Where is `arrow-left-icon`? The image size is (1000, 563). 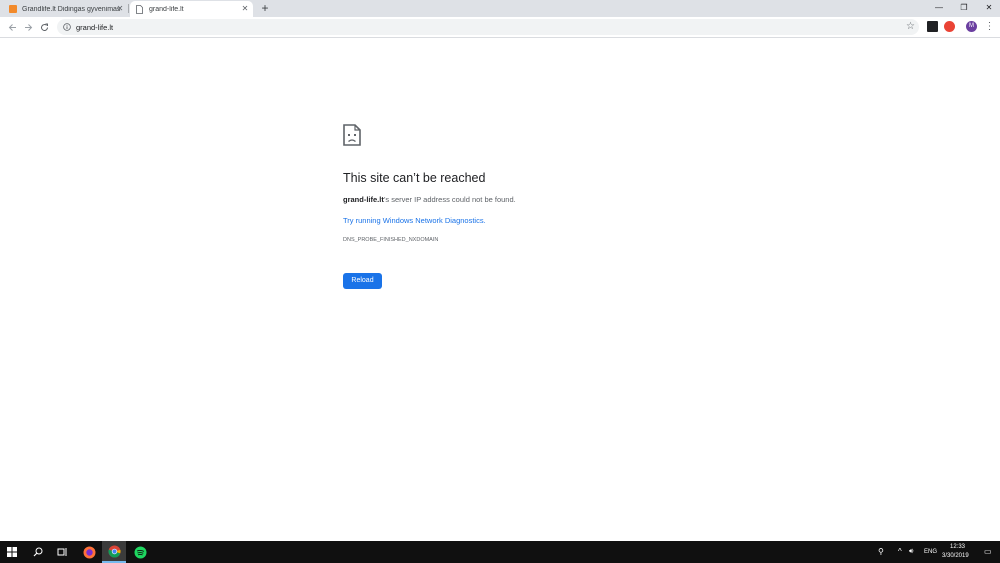 arrow-left-icon is located at coordinates (12, 27).